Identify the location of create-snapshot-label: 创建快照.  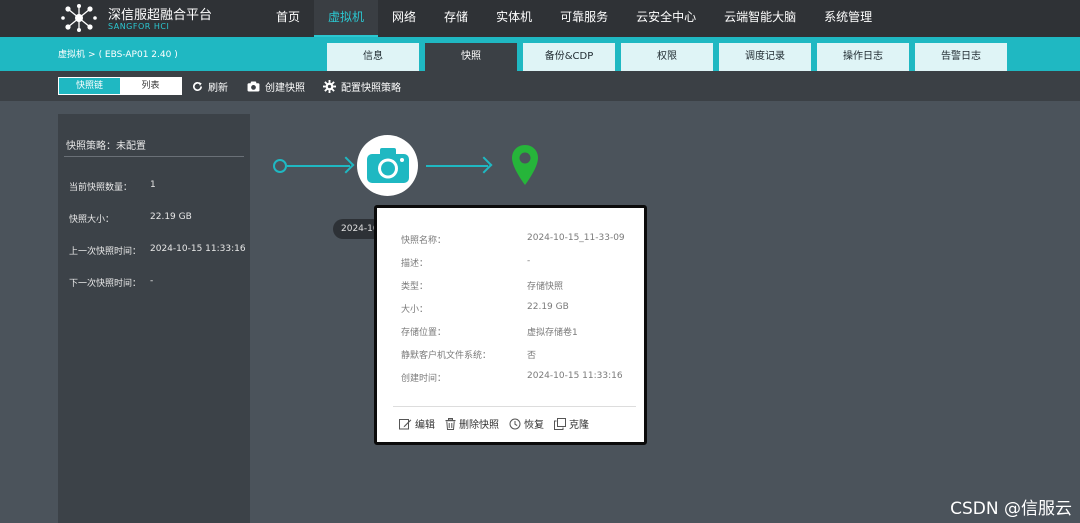
(285, 88).